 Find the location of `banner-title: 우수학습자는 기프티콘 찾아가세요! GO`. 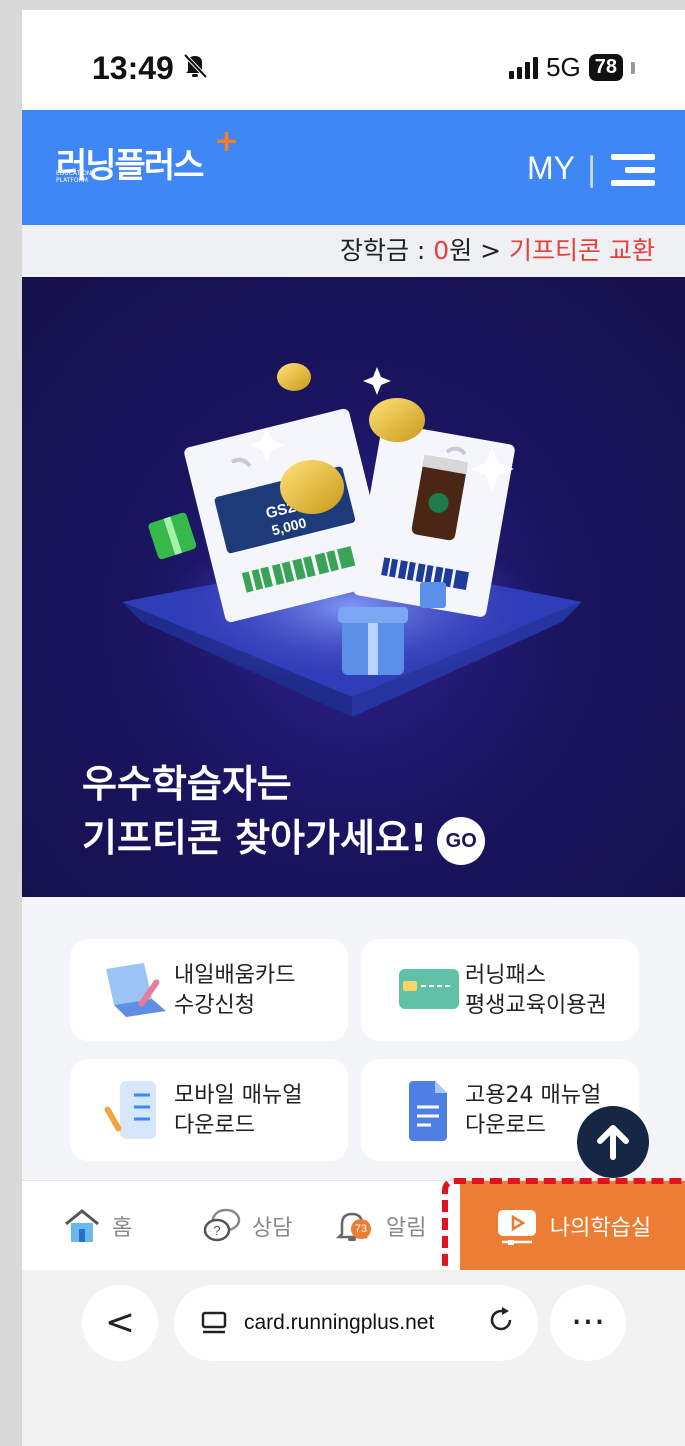

banner-title: 우수학습자는 기프티콘 찾아가세요! GO is located at coordinates (284, 811).